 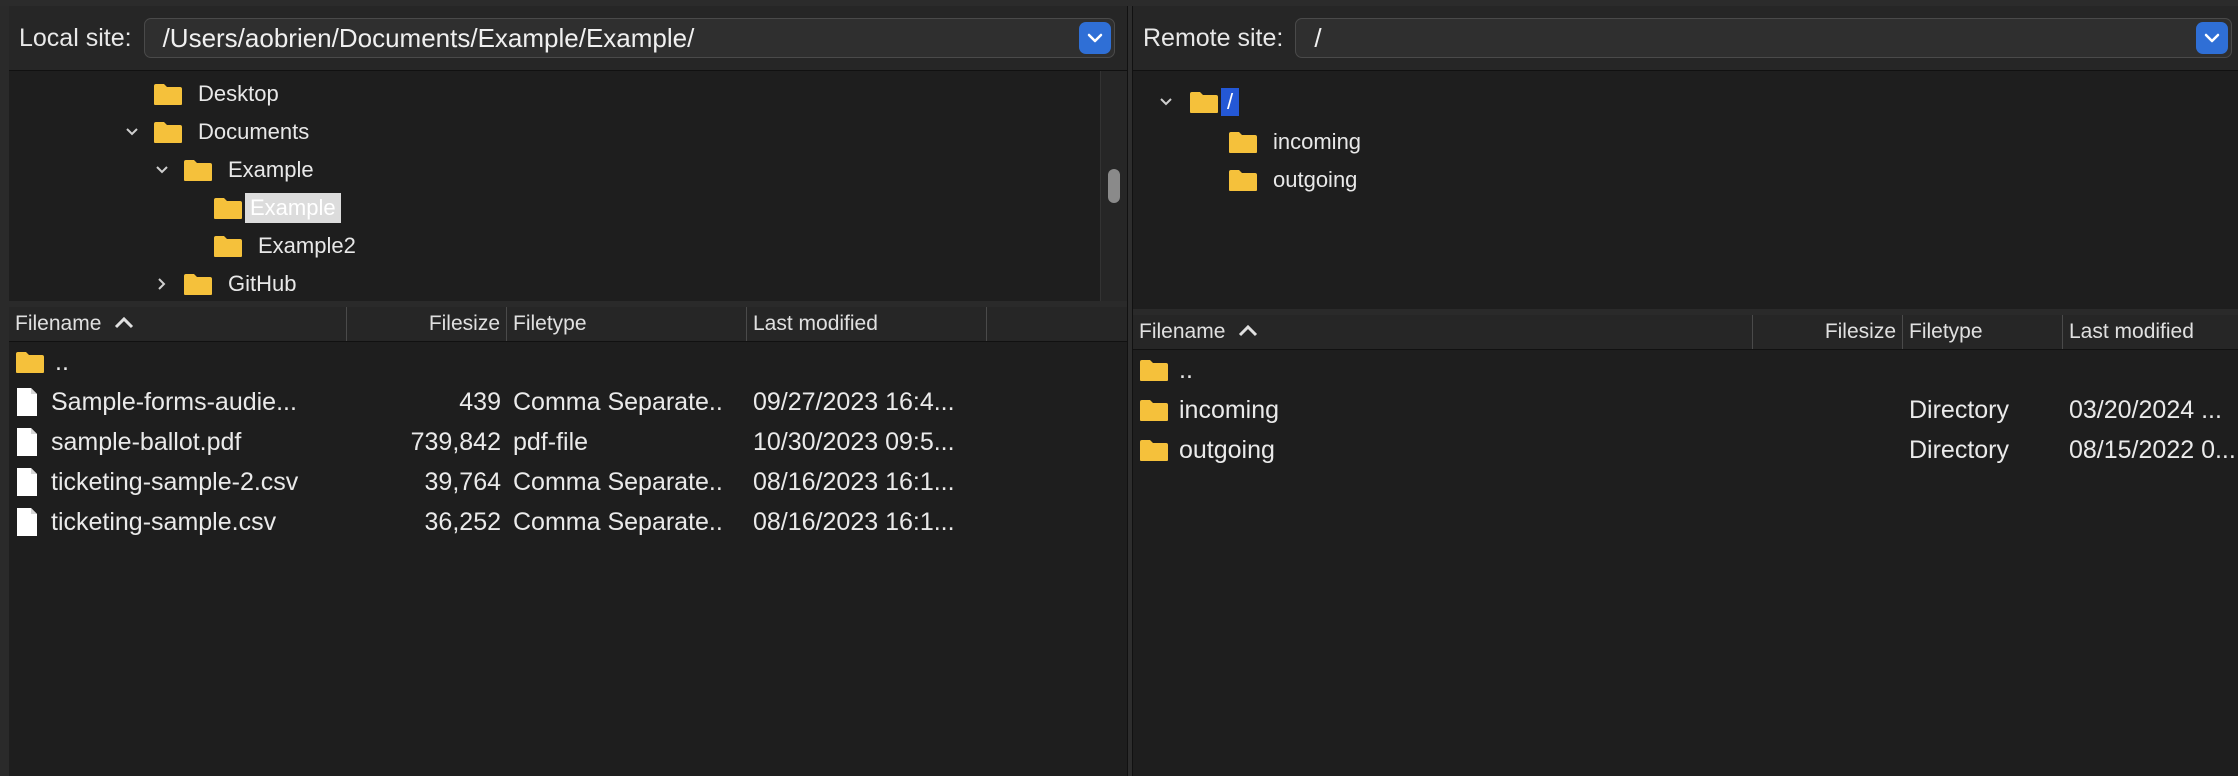 What do you see at coordinates (1443, 410) in the screenshot?
I see `filename-cell: incoming` at bounding box center [1443, 410].